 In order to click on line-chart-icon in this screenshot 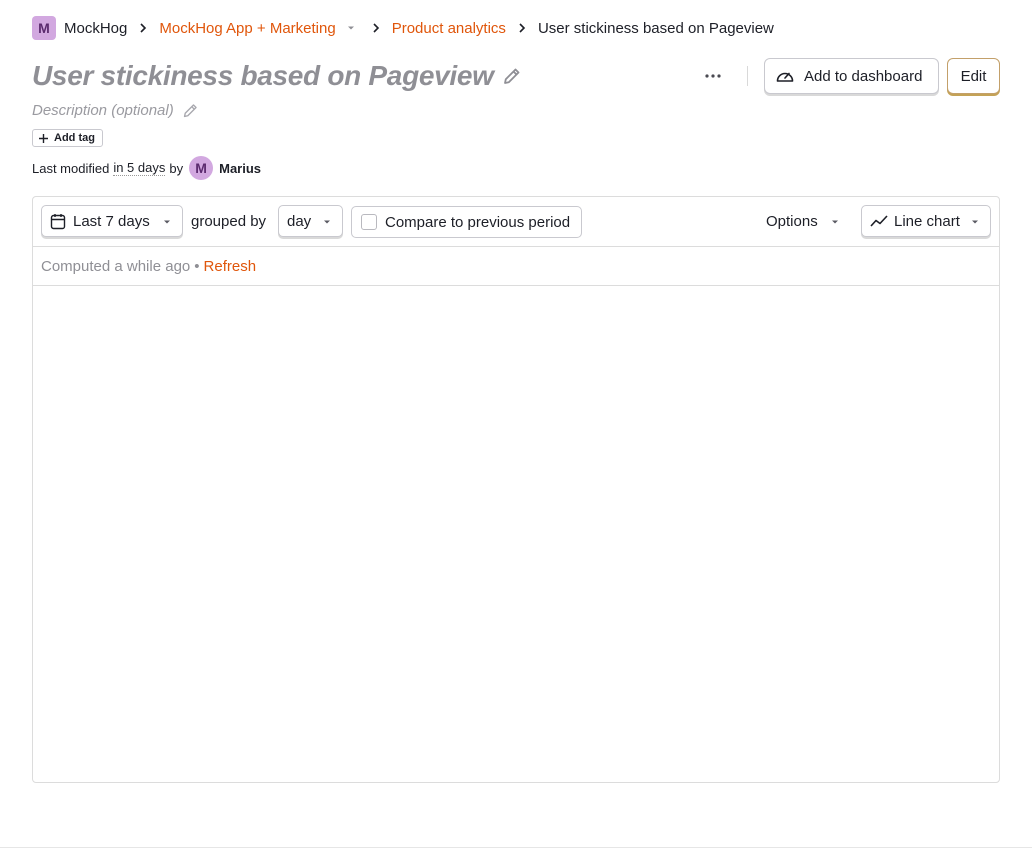, I will do `click(879, 221)`.